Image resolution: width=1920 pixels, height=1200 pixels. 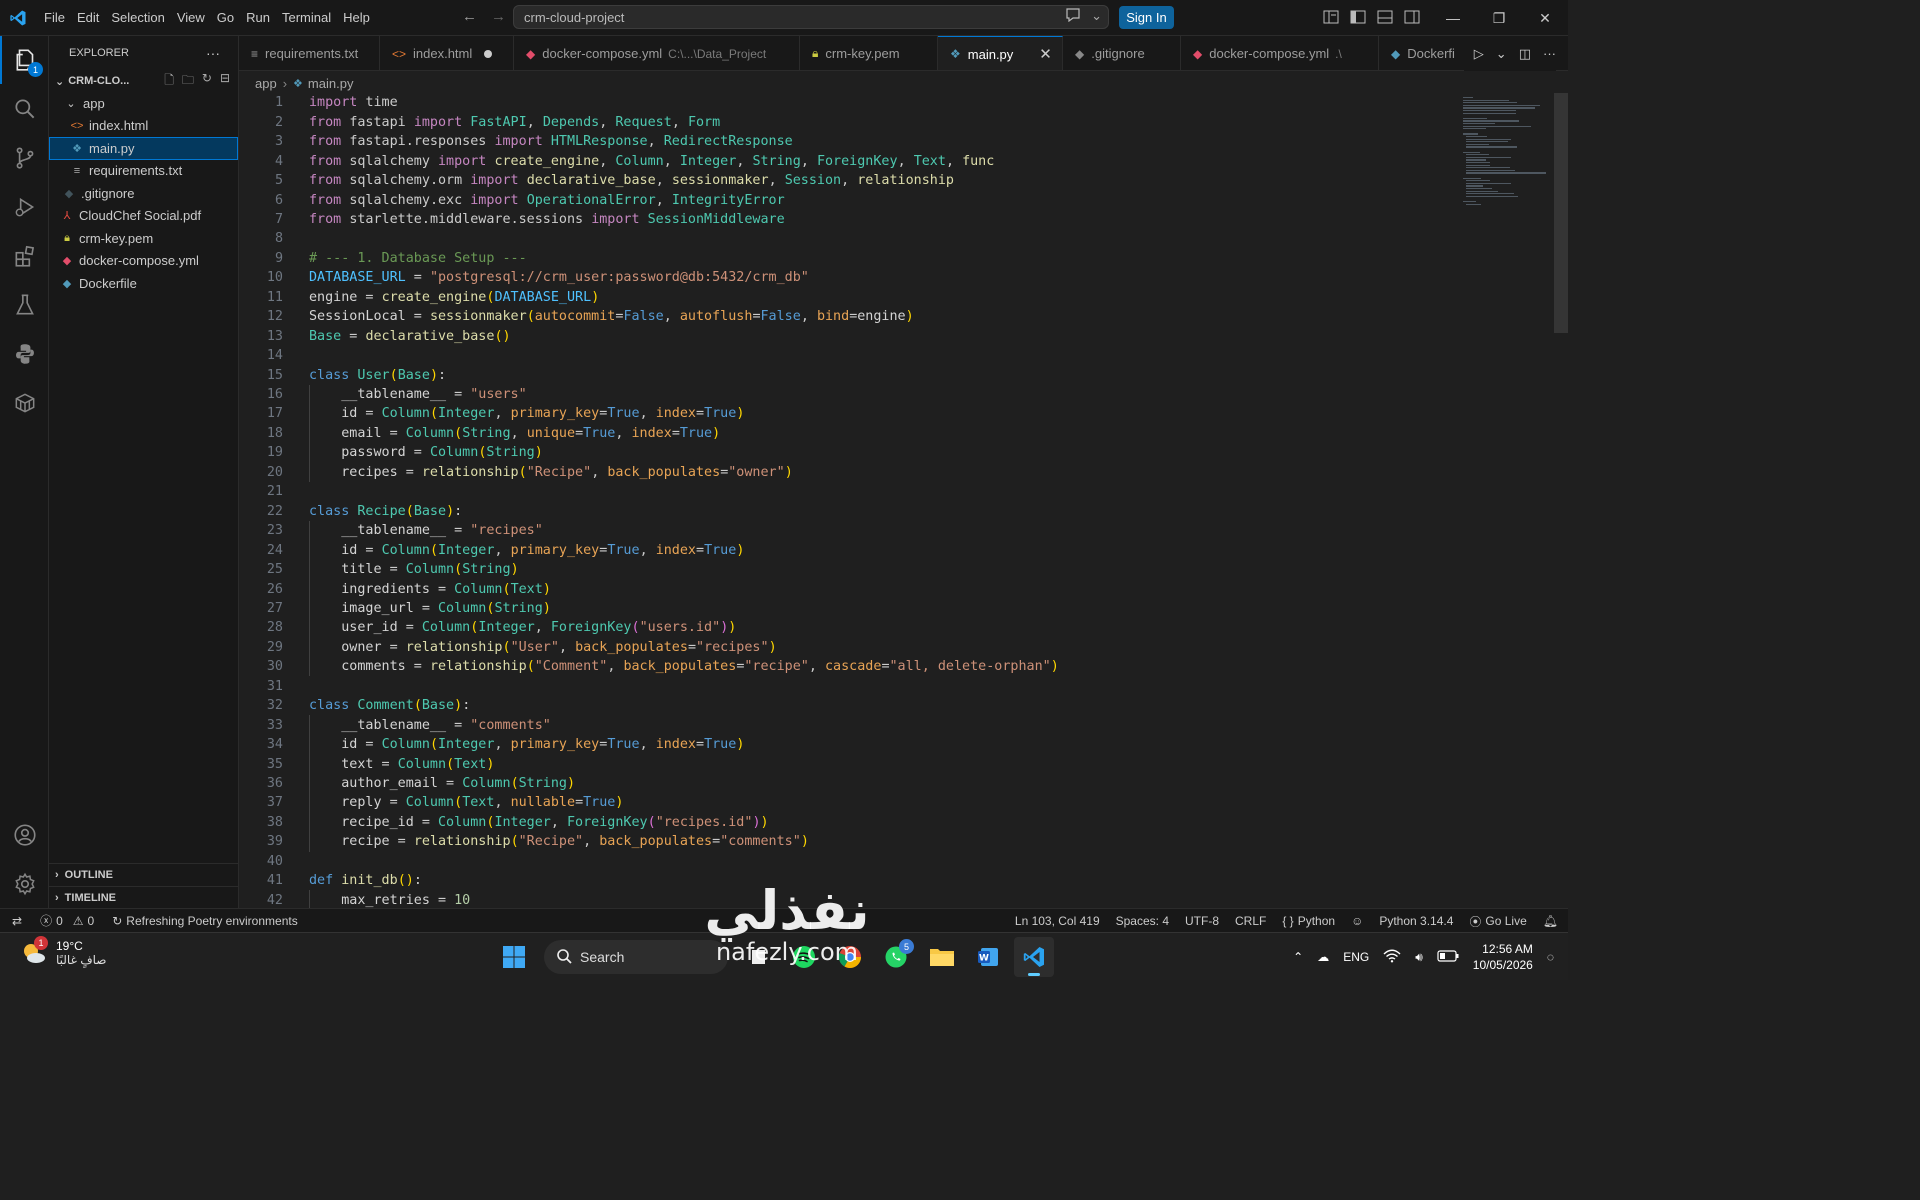 What do you see at coordinates (1000, 53) in the screenshot?
I see `tab-main-py: ❖ main.py ✕` at bounding box center [1000, 53].